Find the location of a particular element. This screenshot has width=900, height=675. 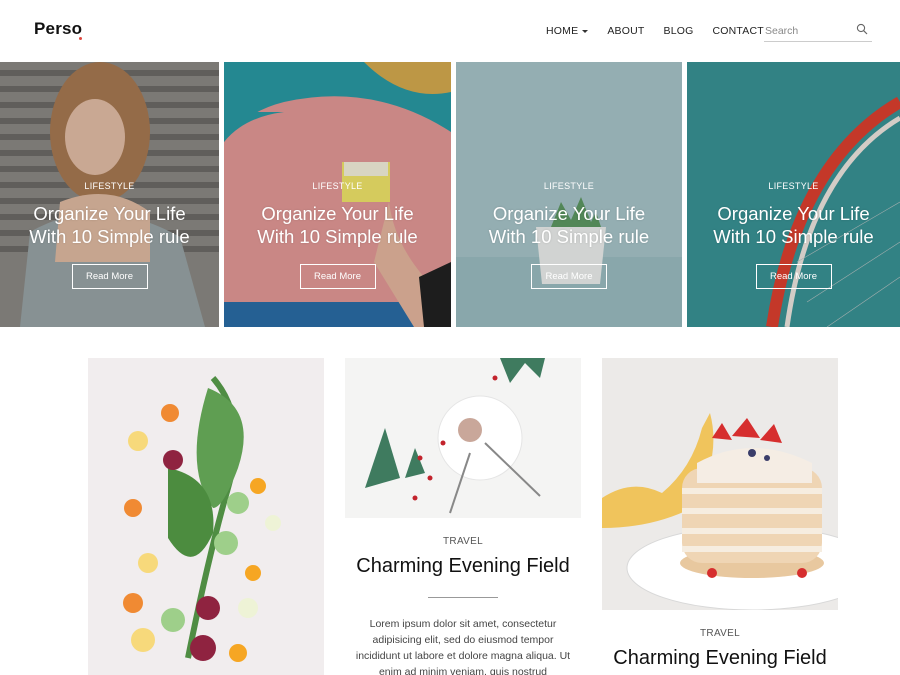

plate-photo is located at coordinates (463, 438).